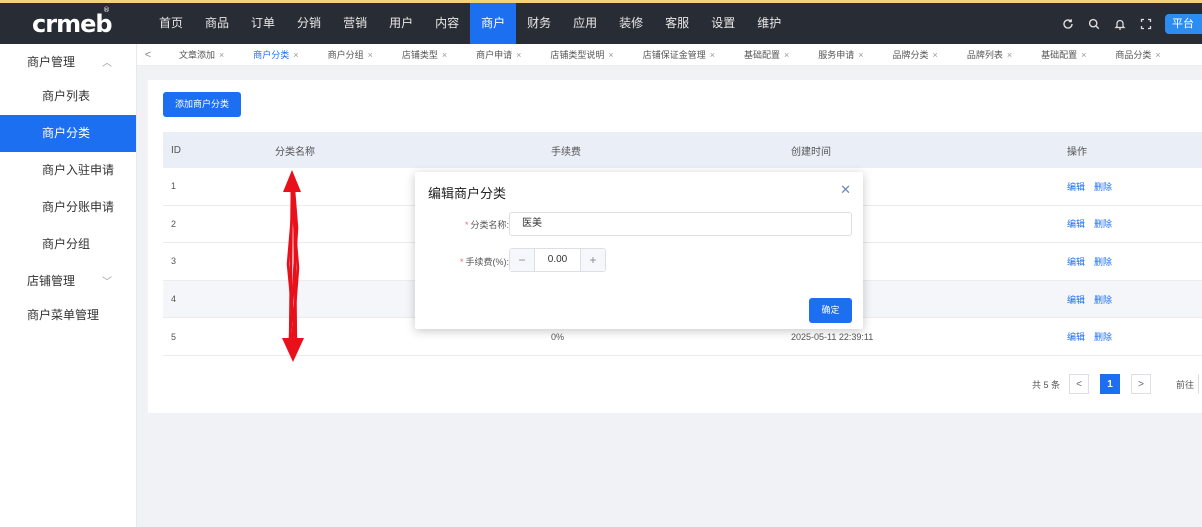 The width and height of the screenshot is (1202, 527). What do you see at coordinates (174, 299) in the screenshot?
I see `cell-id: 4` at bounding box center [174, 299].